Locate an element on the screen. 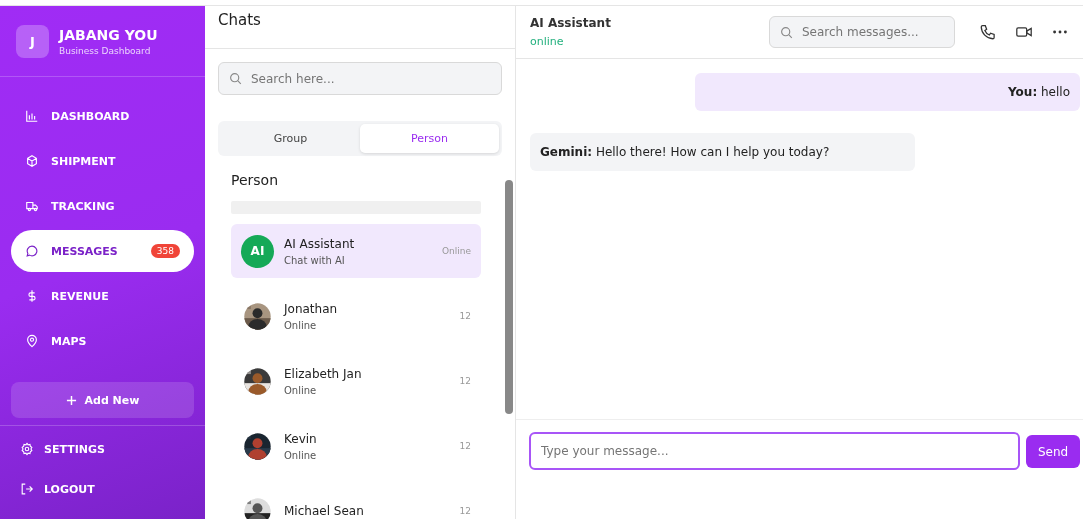 This screenshot has width=1083, height=519. nav-item: SHIPMENT is located at coordinates (102, 161).